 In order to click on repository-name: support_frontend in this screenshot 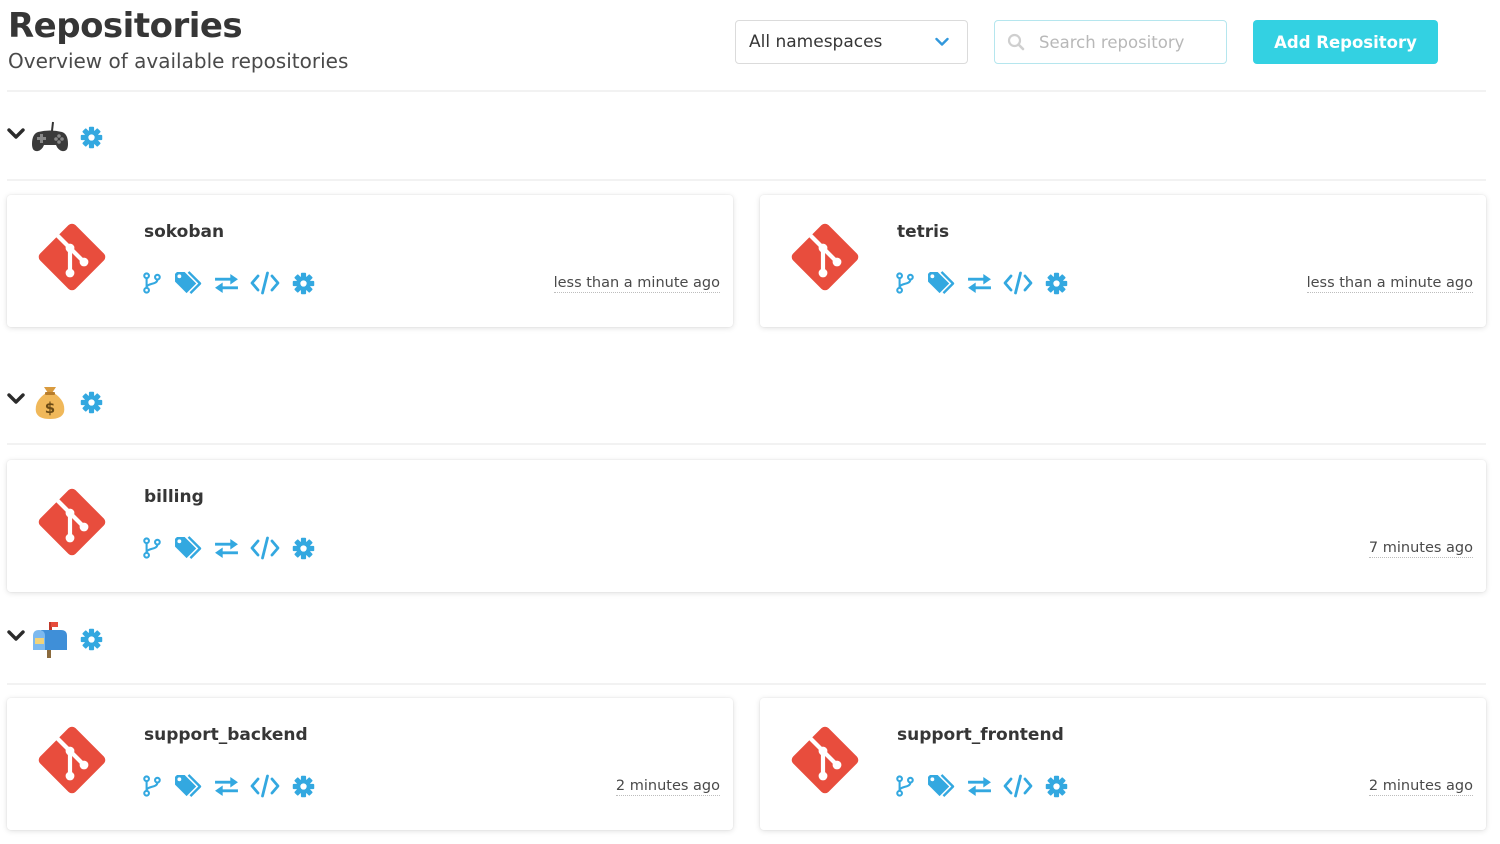, I will do `click(980, 735)`.